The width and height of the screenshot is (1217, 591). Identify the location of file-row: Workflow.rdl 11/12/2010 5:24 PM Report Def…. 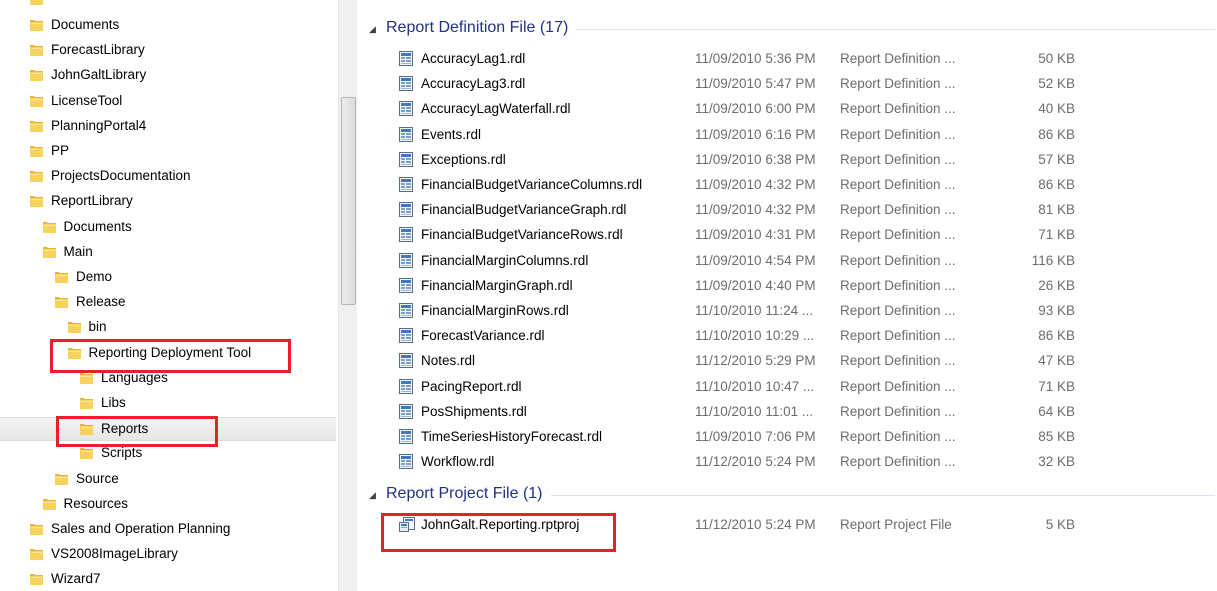
(759, 462).